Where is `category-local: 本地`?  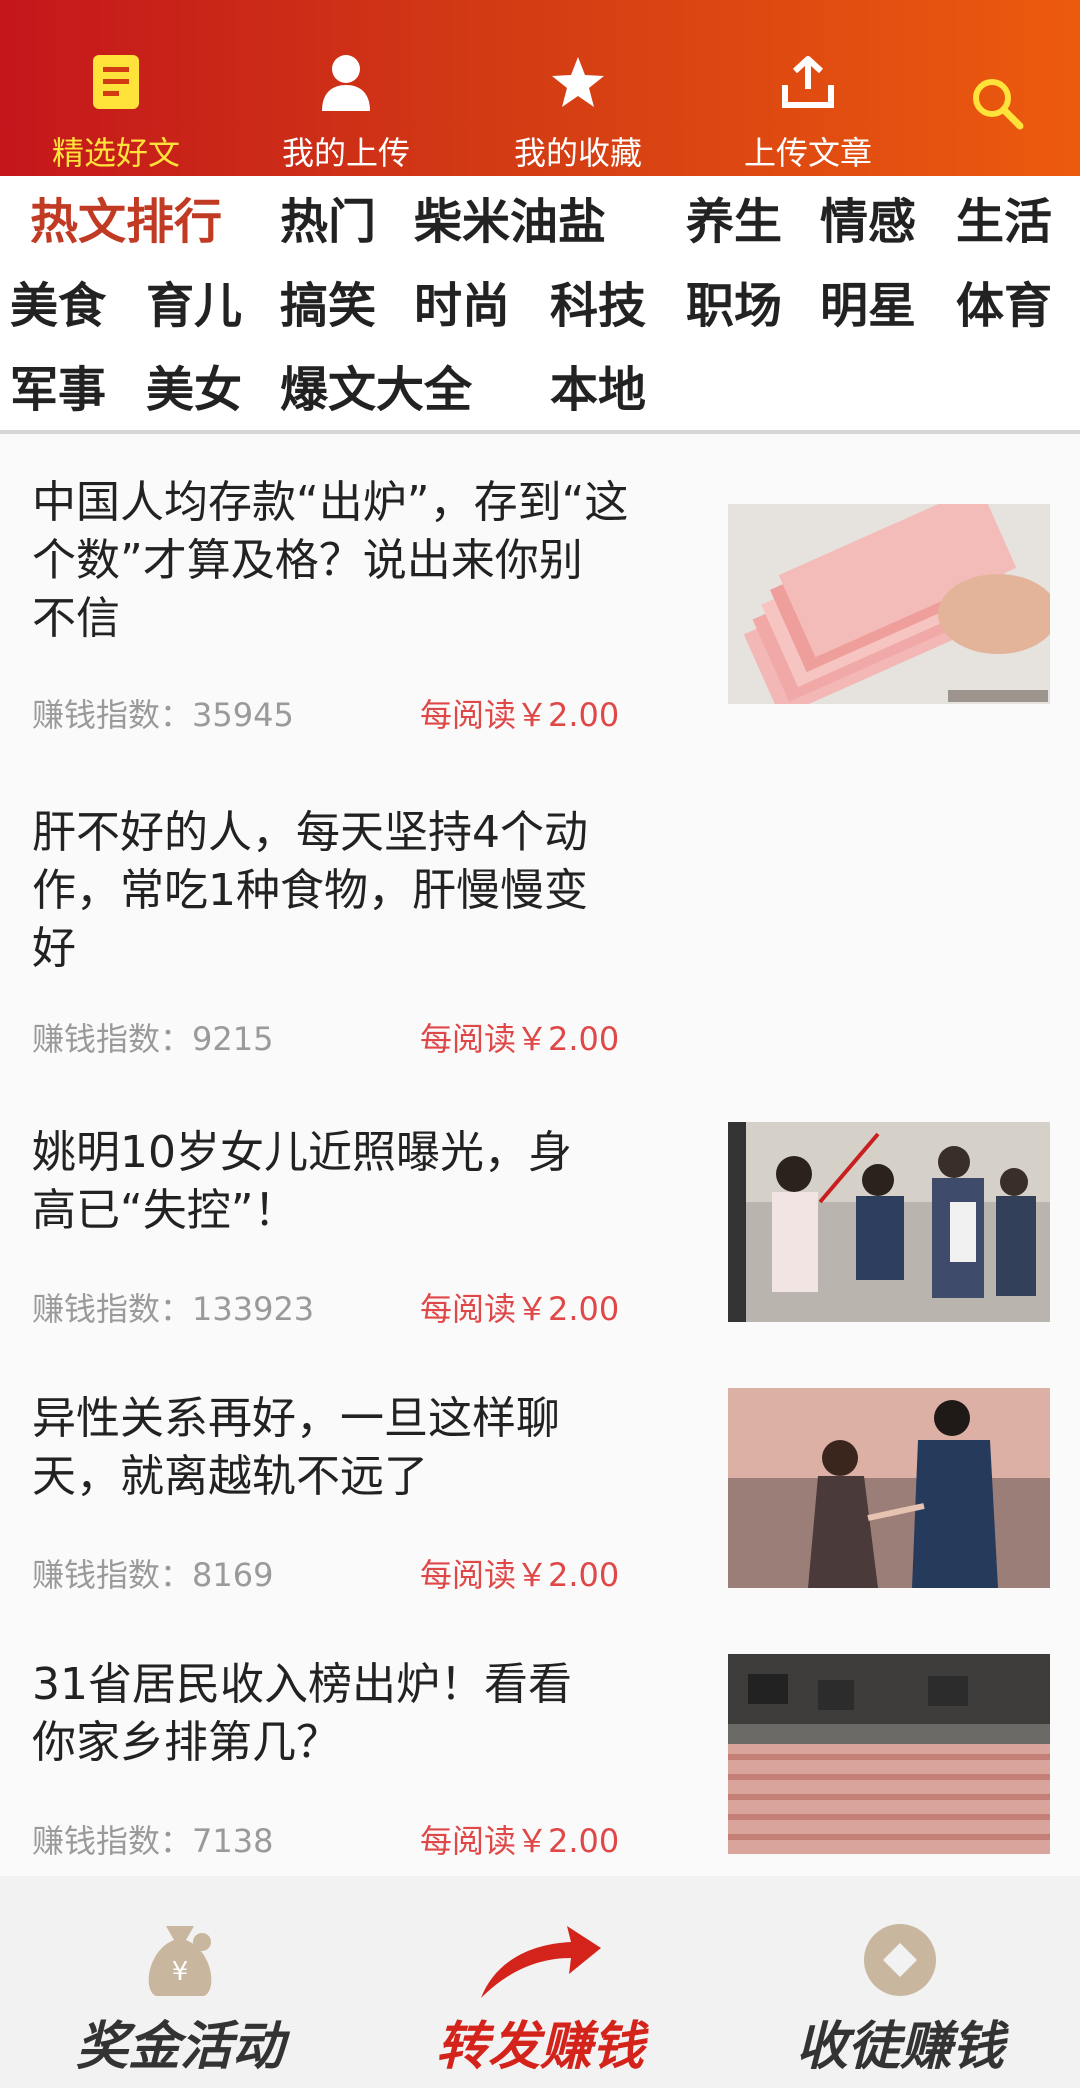
category-local: 本地 is located at coordinates (598, 390).